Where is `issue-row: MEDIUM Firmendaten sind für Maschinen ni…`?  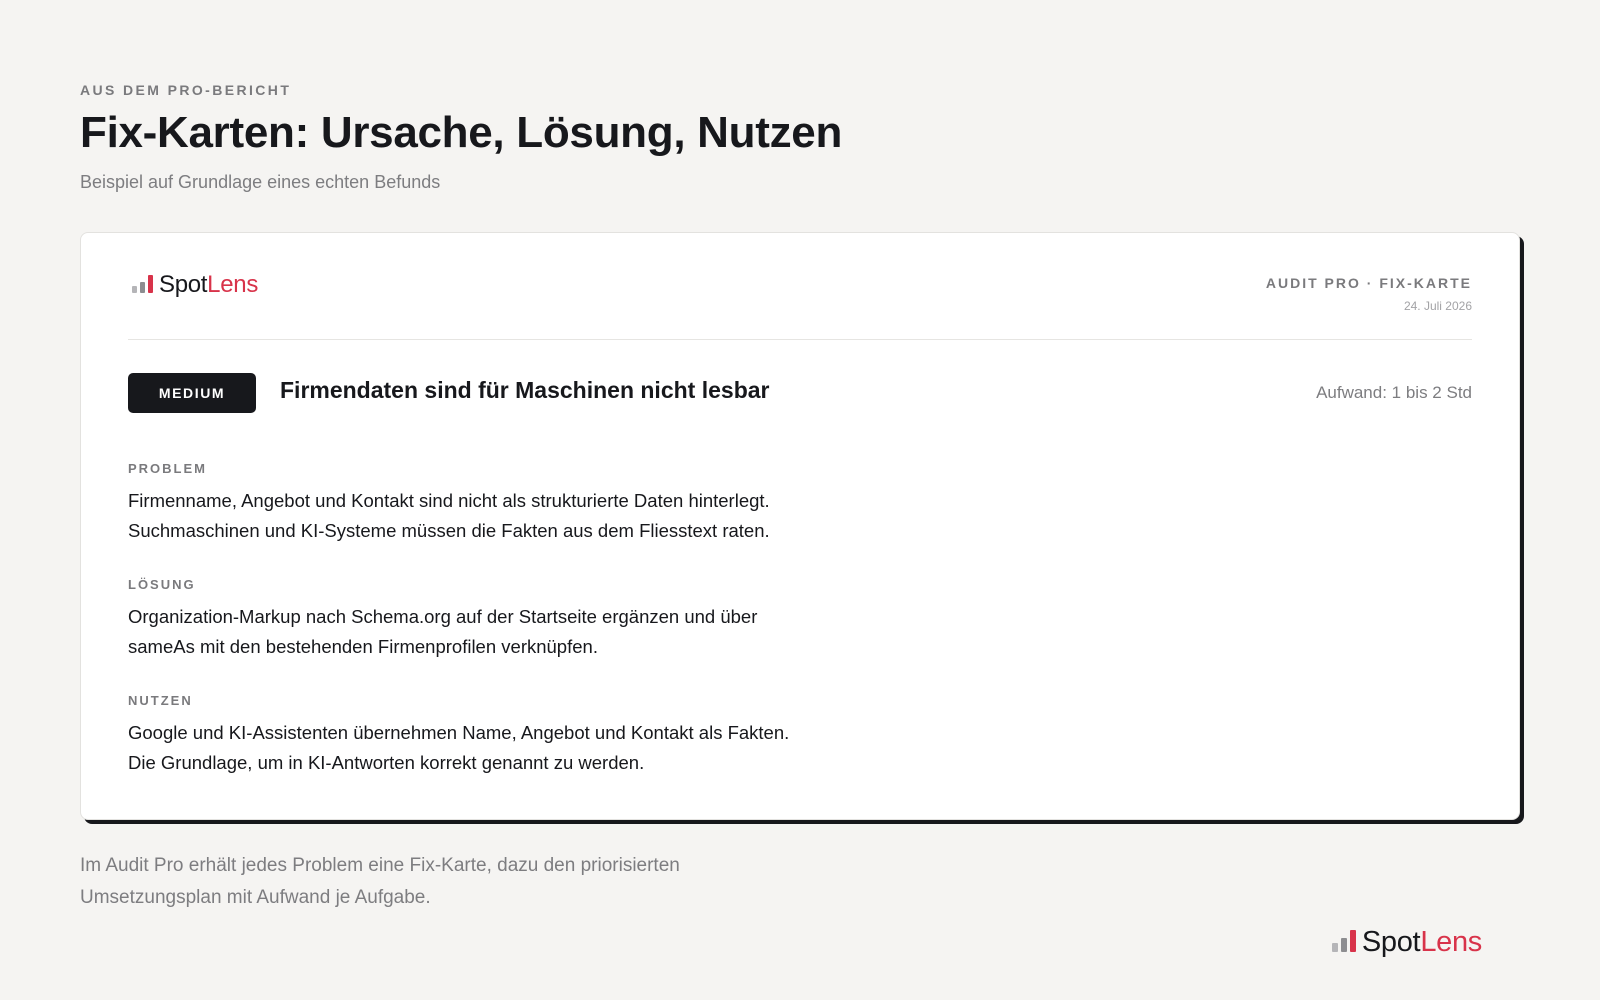 issue-row: MEDIUM Firmendaten sind für Maschinen ni… is located at coordinates (800, 394).